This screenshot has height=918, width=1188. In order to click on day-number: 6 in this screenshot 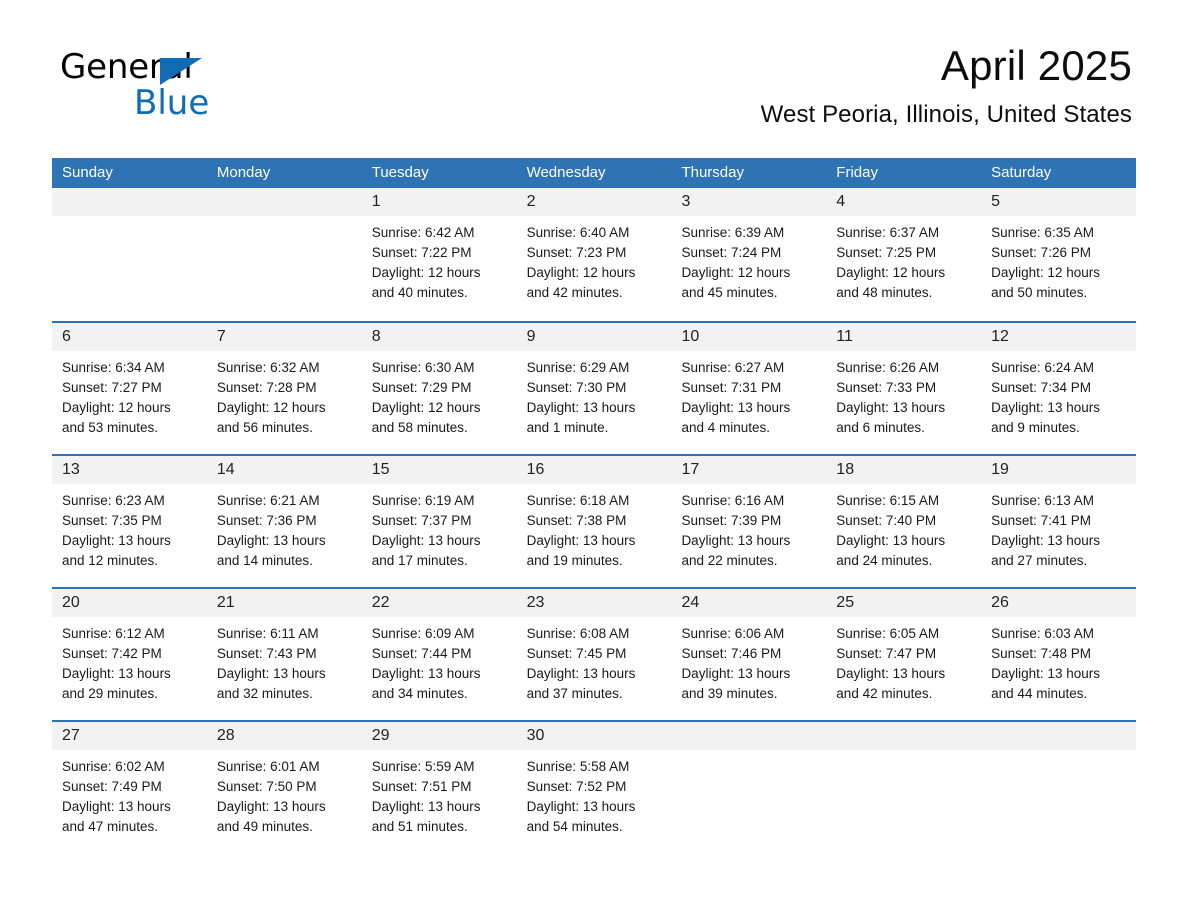, I will do `click(66, 336)`.